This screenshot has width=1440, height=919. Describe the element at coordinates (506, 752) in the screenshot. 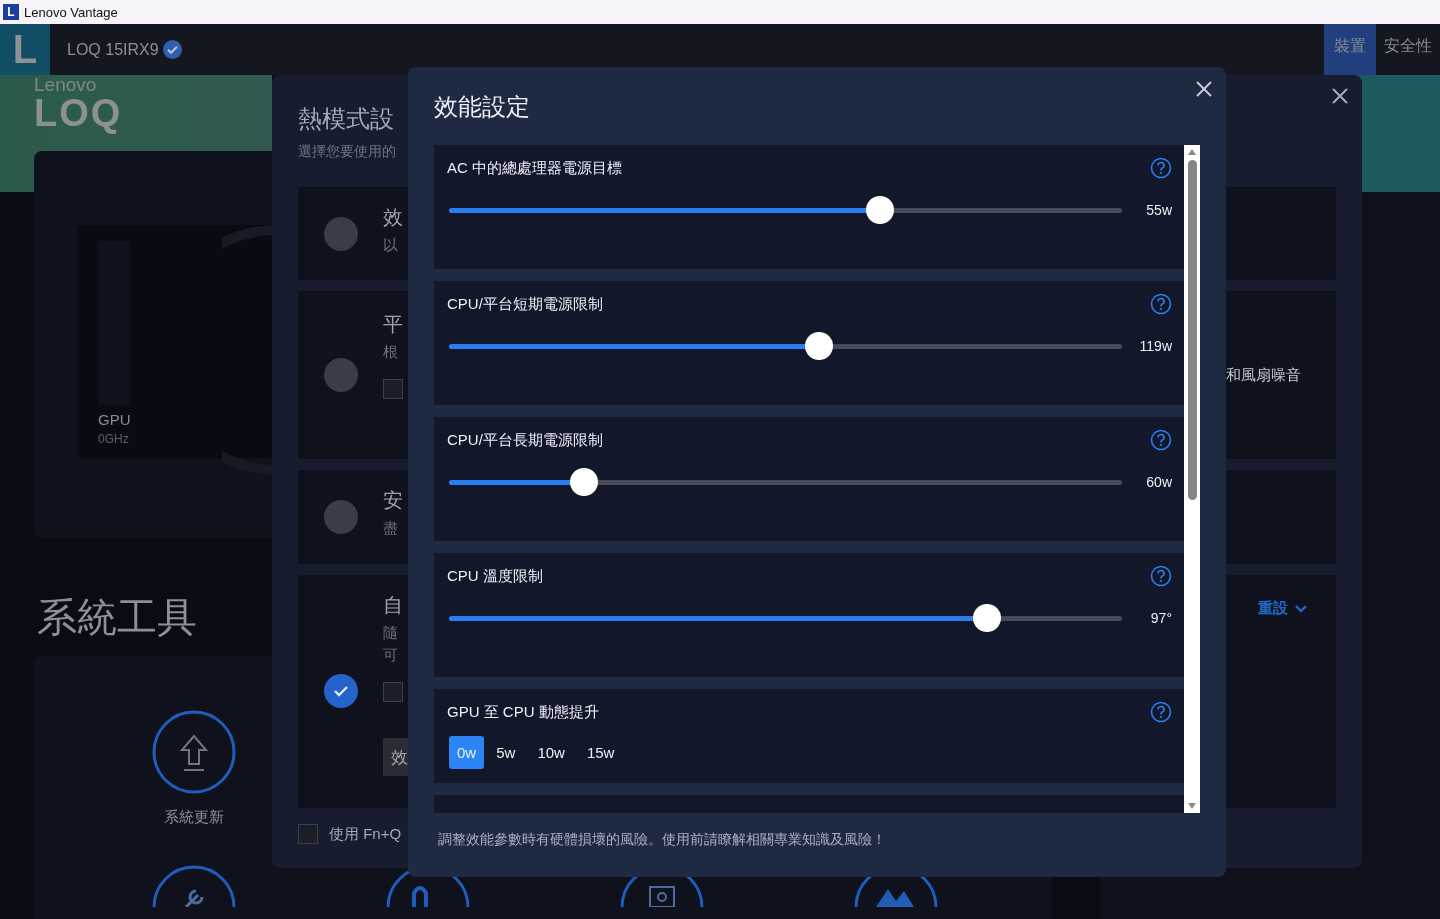

I see `option-button: 5w` at that location.